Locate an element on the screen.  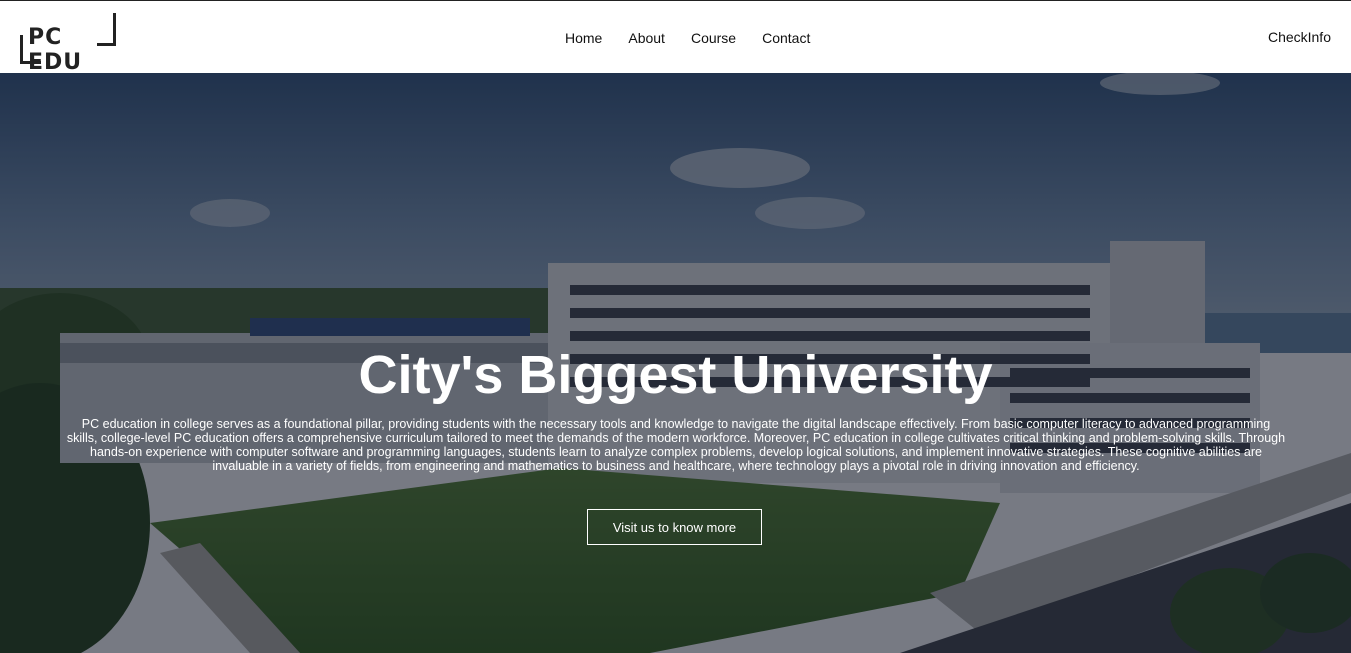
hero-title: City's Biggest University is located at coordinates (675, 375).